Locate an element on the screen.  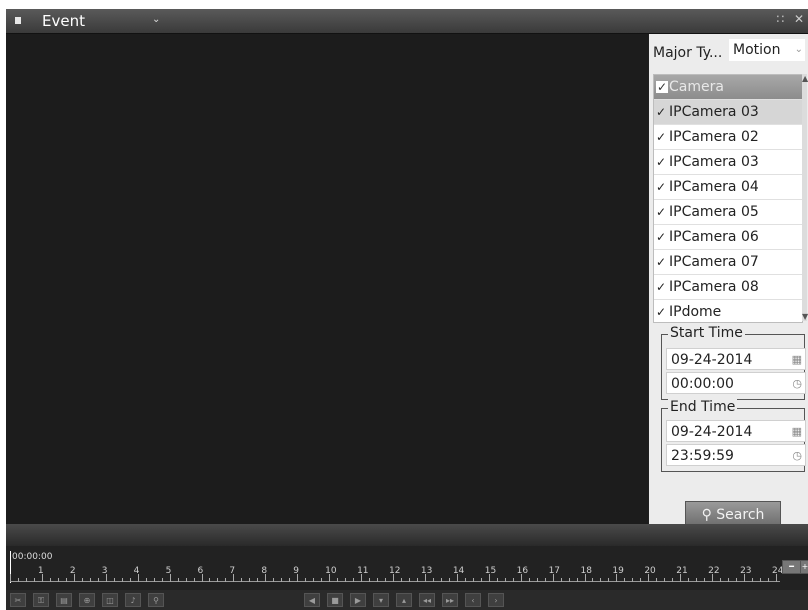
playback-toolbar: ✂ ⚿ ▤ ⊕ ◫ ♪ ⚲ ◀ ■ ▶ ▾ ▴ ◂◂ ▸▸ ‹ › is located at coordinates (407, 600).